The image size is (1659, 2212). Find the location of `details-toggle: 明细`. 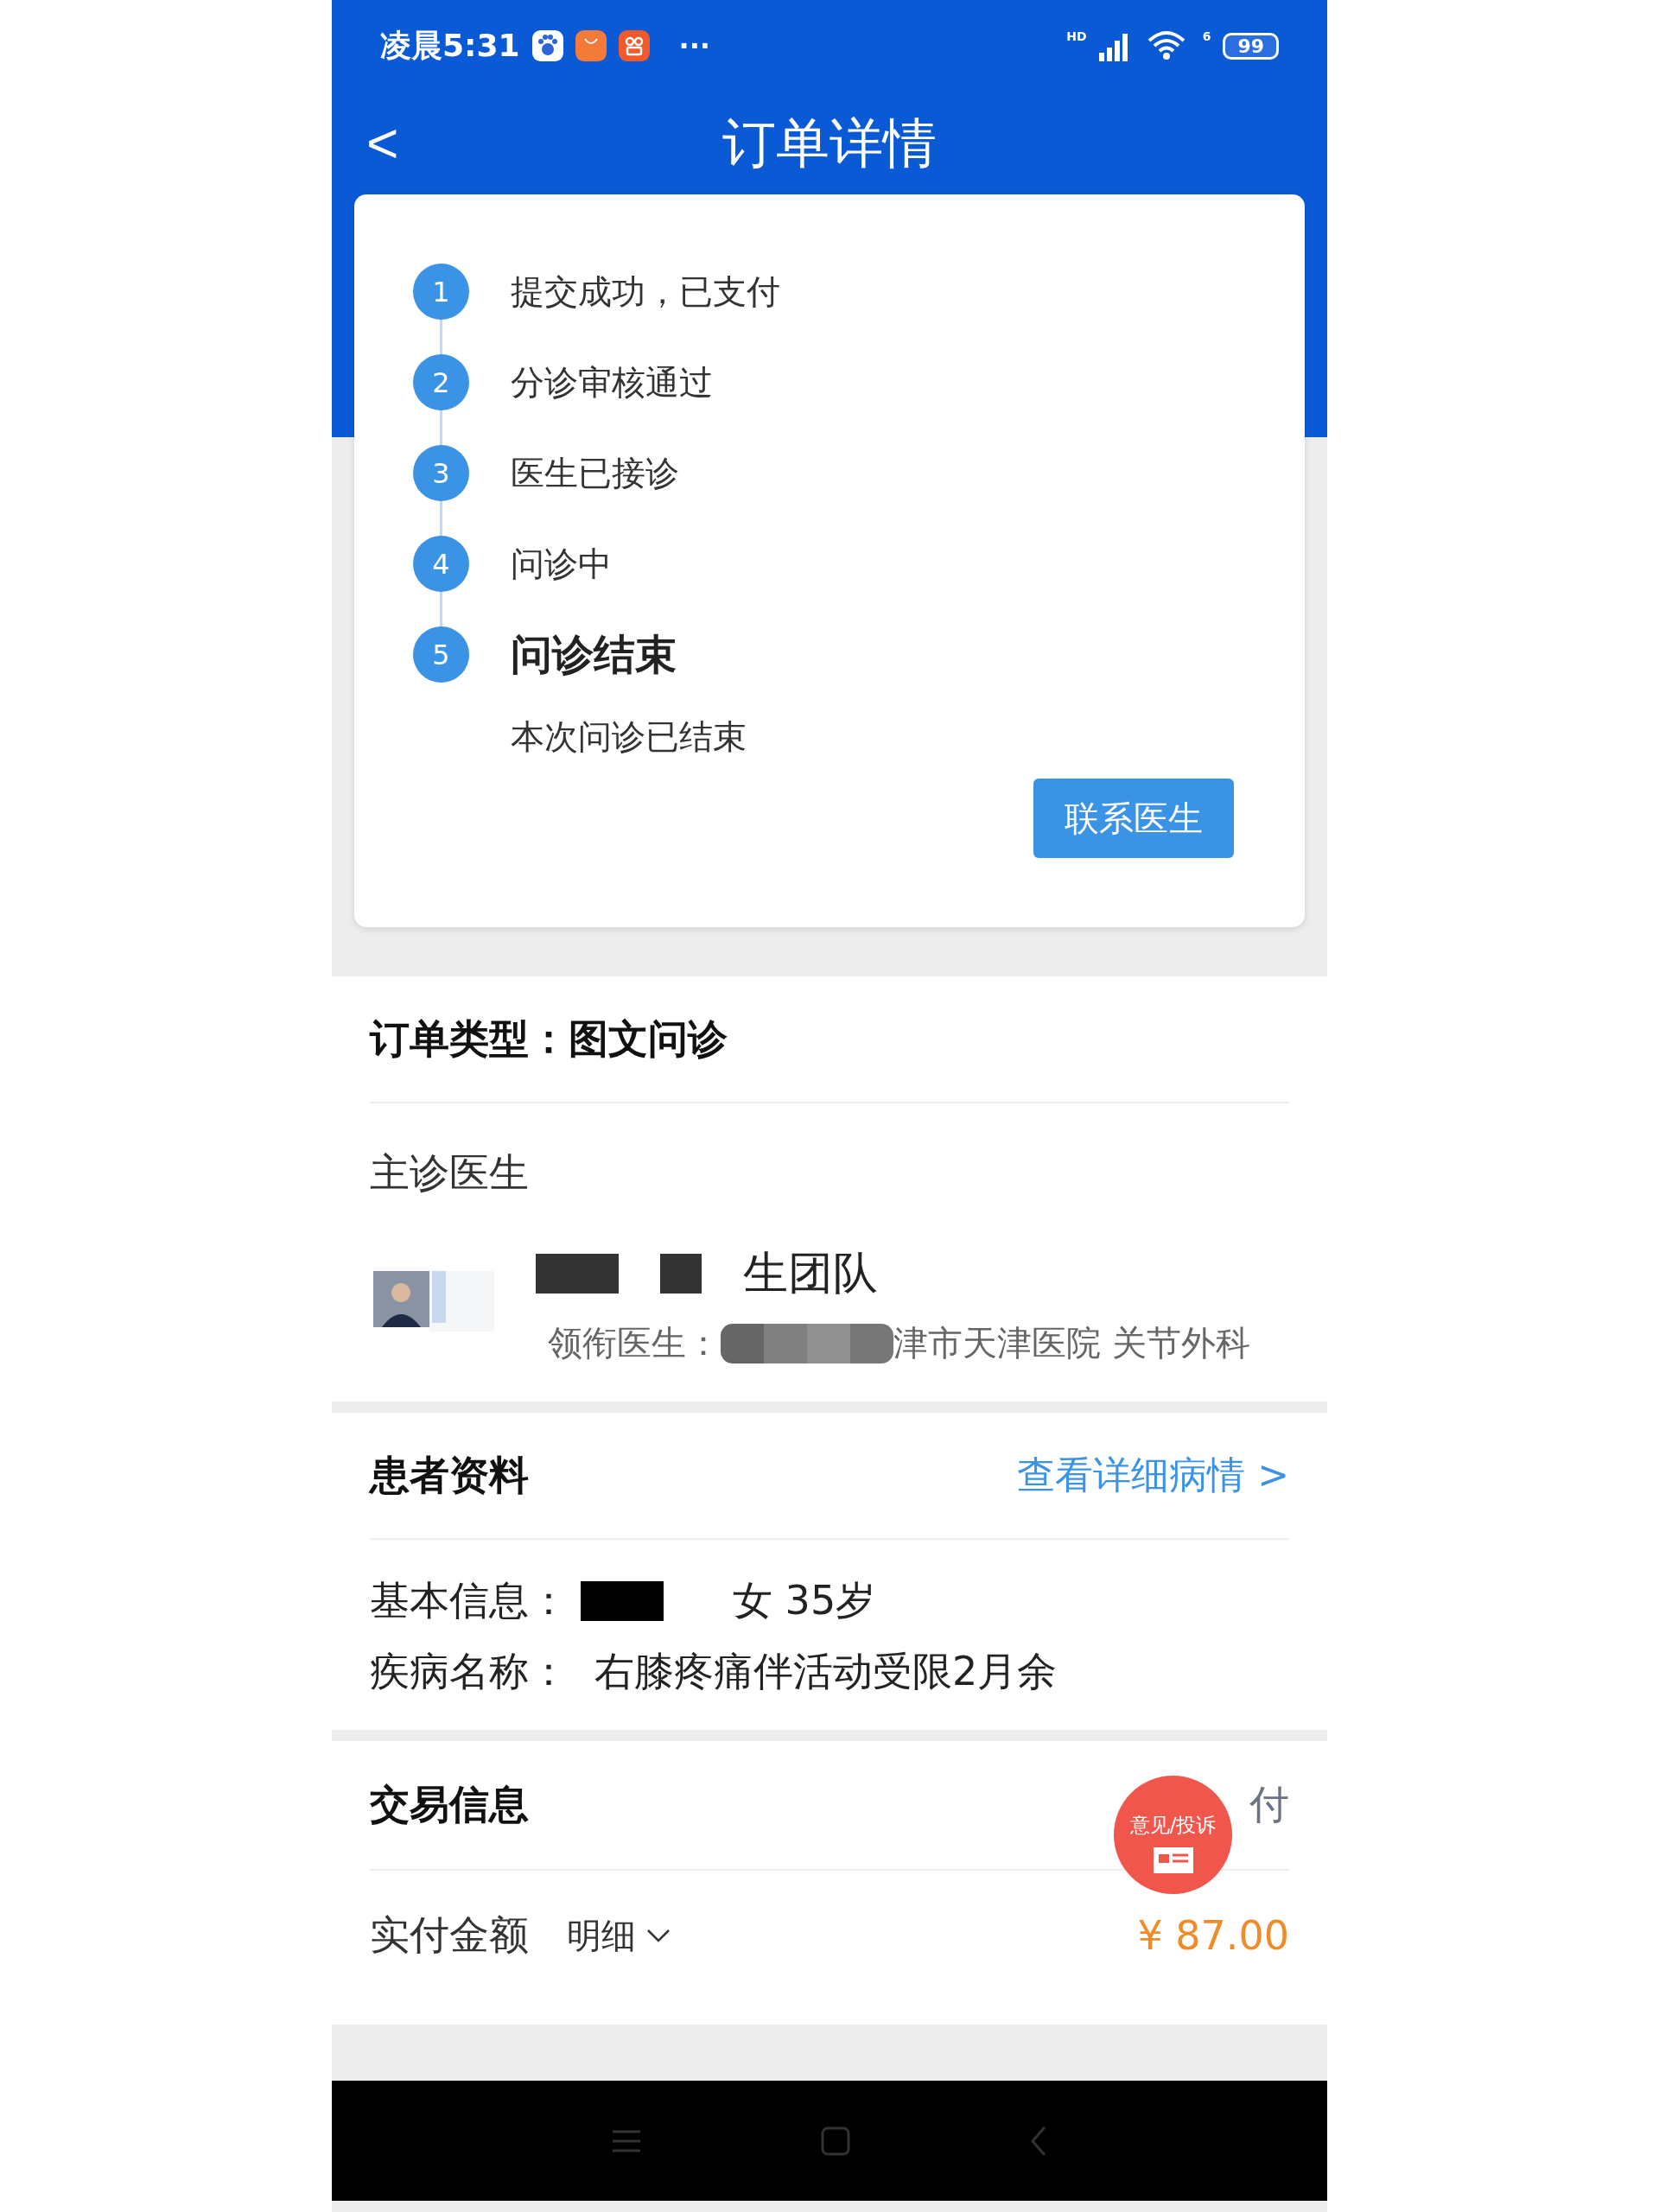

details-toggle: 明细 is located at coordinates (619, 1935).